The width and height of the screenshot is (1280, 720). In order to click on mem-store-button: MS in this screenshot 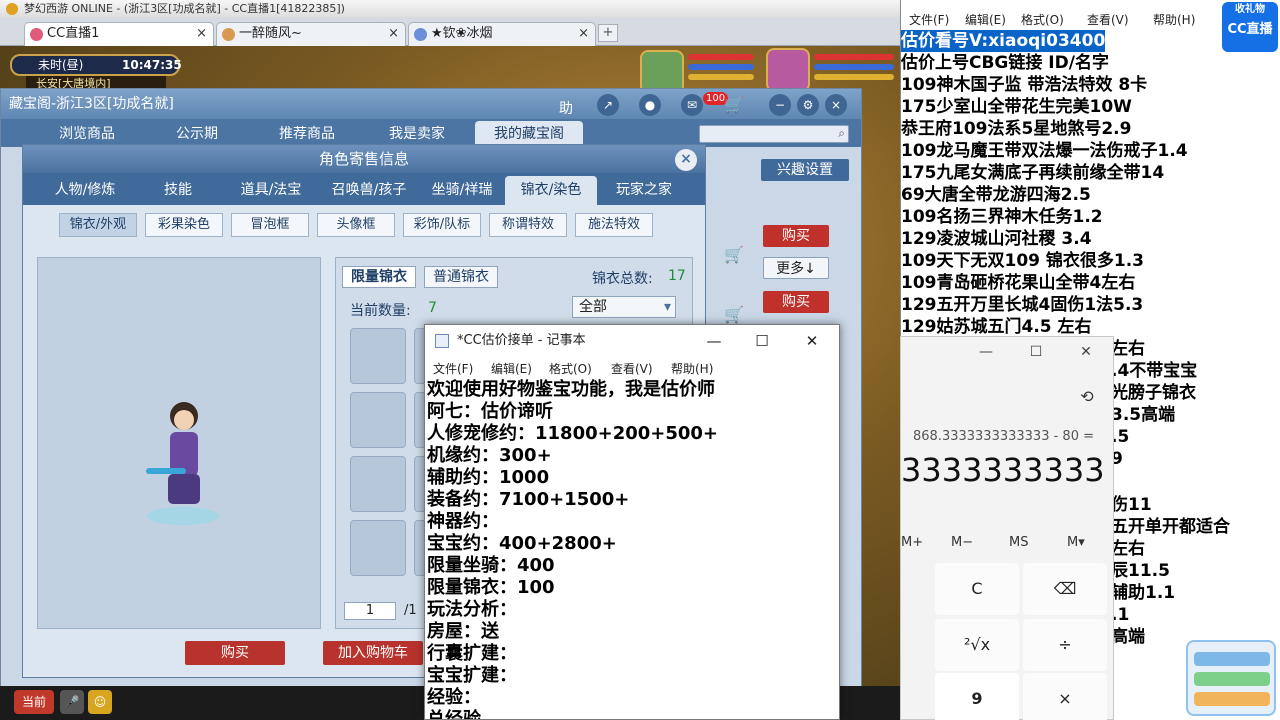, I will do `click(1018, 542)`.